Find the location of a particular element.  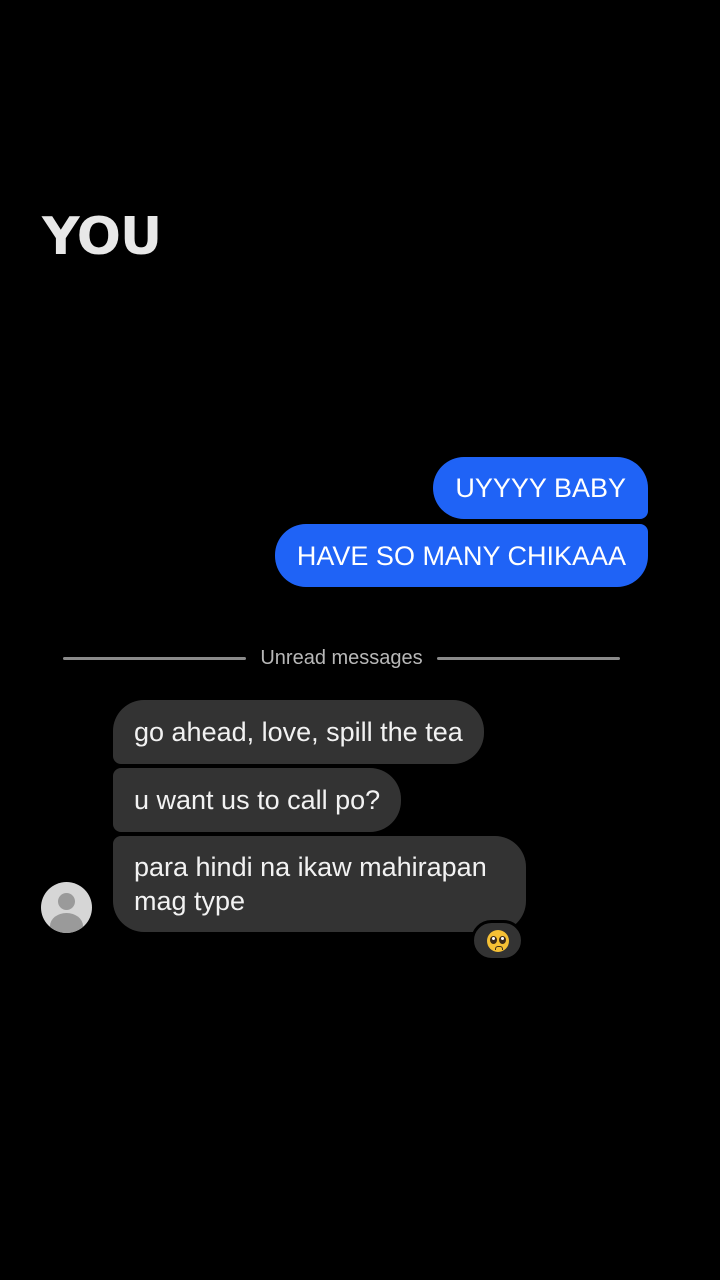

message-text: u want us to call po? is located at coordinates (257, 800).